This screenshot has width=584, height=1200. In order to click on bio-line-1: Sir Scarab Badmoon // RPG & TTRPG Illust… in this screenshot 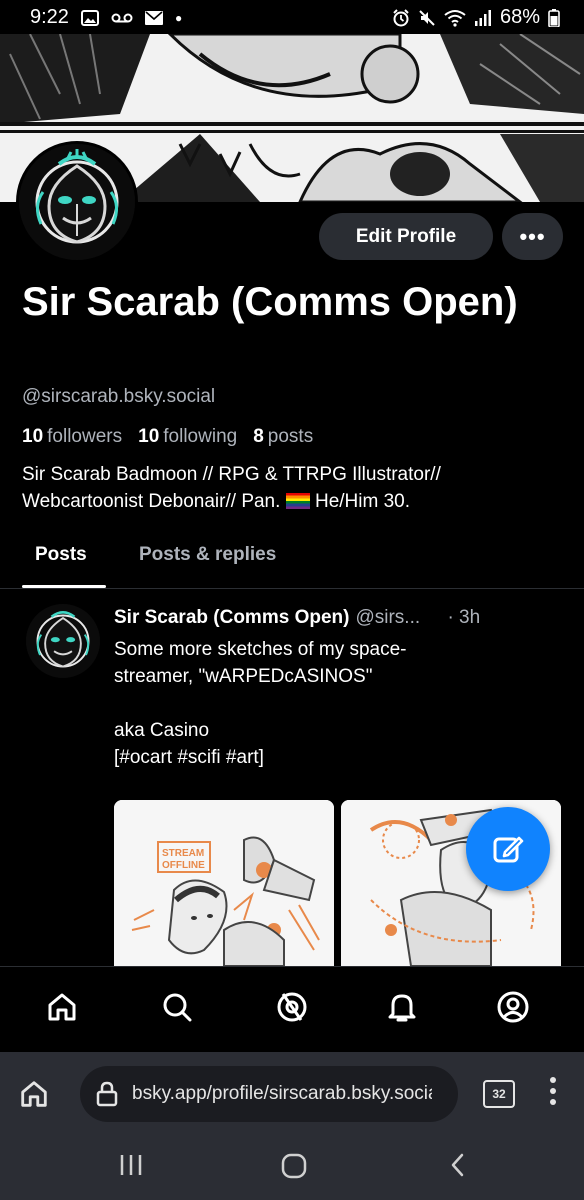, I will do `click(231, 474)`.